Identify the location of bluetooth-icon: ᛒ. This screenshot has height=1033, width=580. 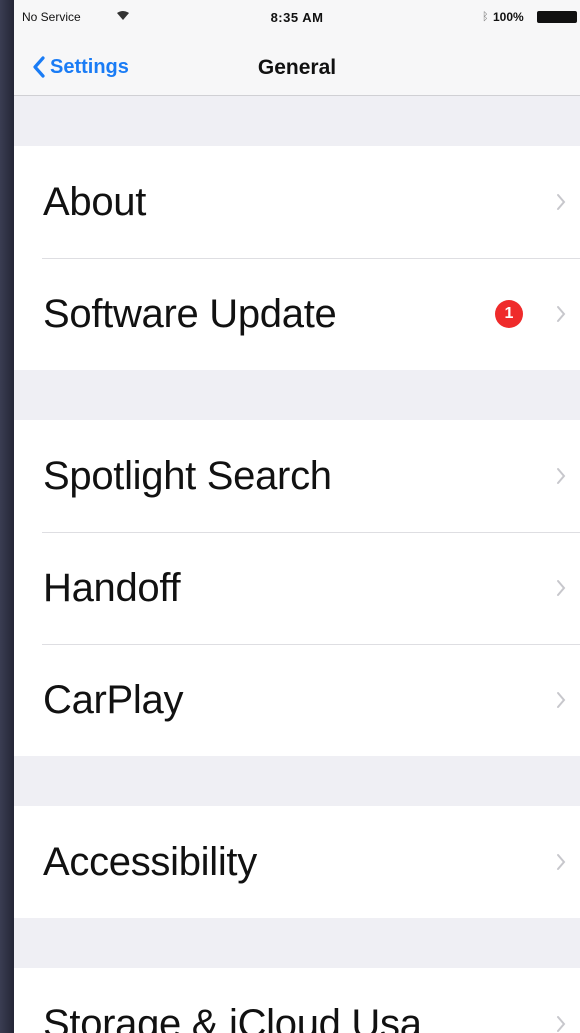
(485, 17).